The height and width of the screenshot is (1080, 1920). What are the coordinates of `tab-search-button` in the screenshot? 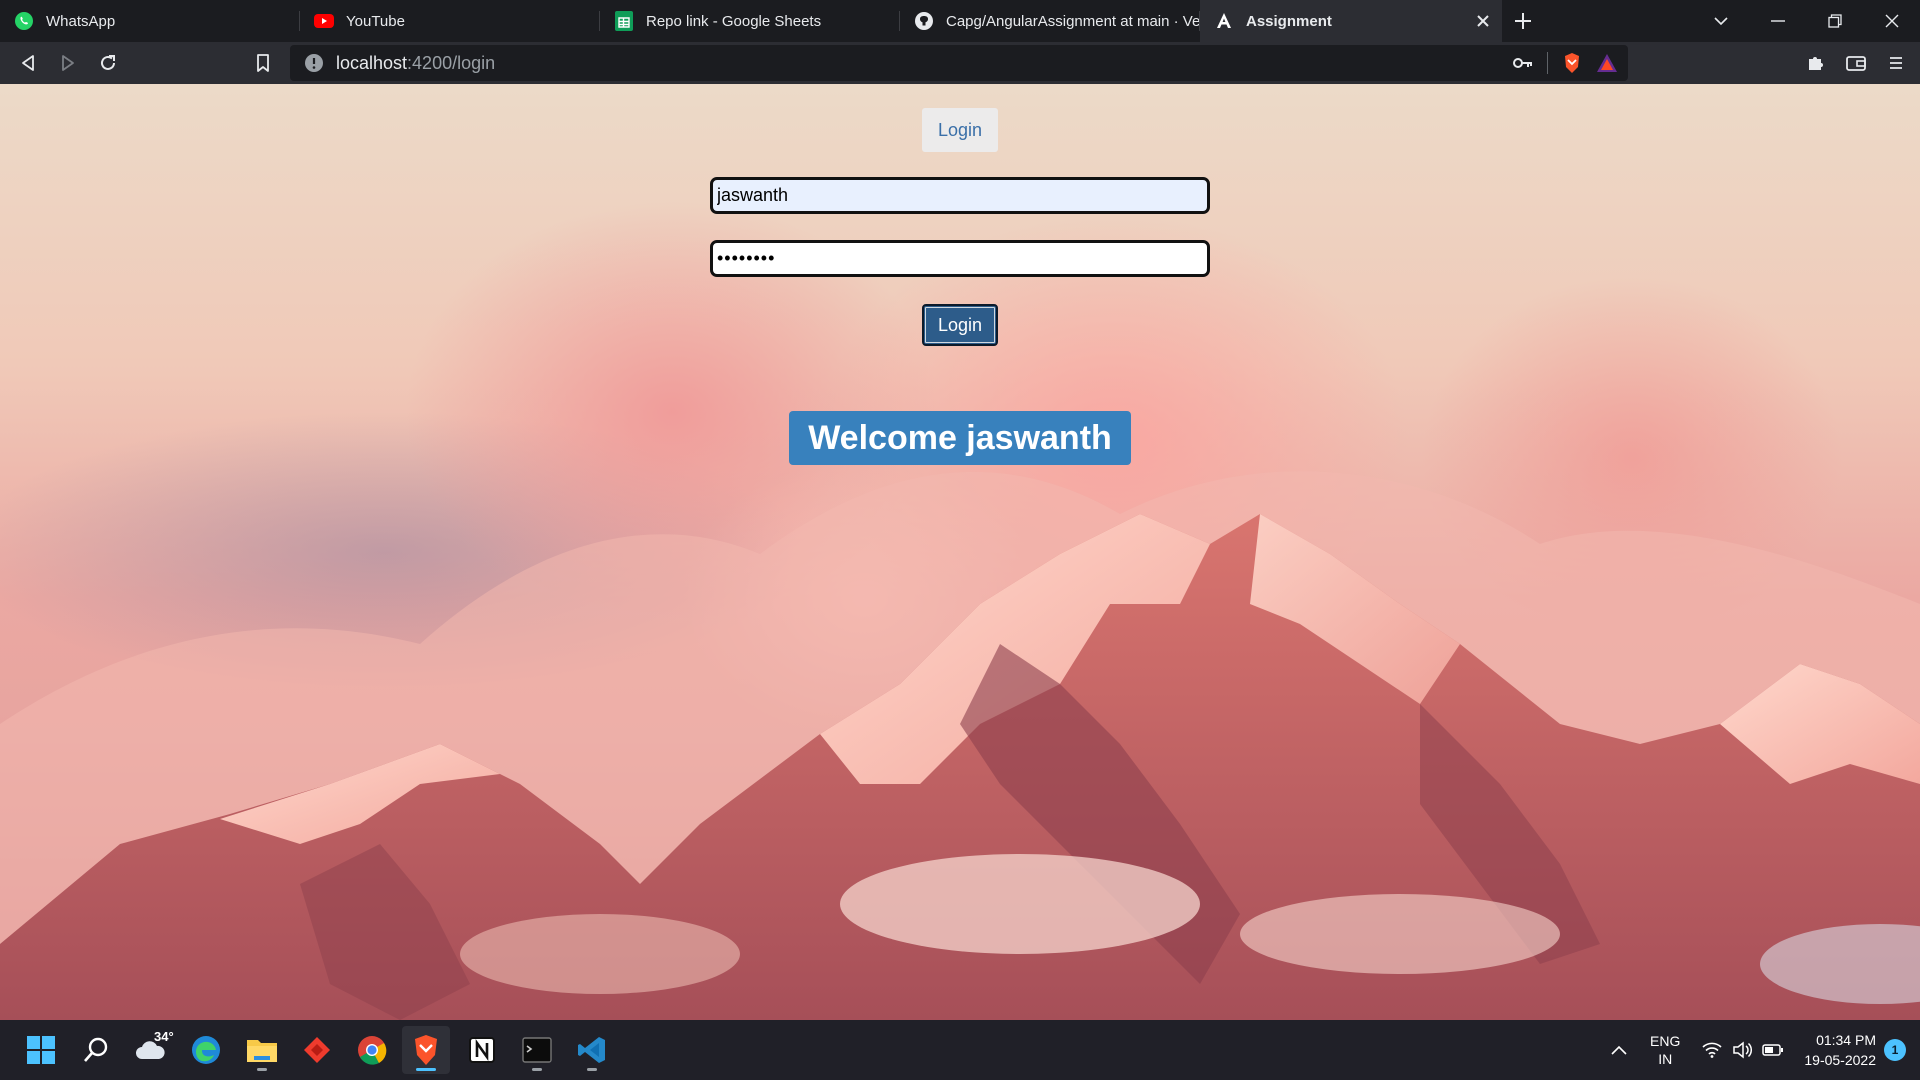 It's located at (1720, 21).